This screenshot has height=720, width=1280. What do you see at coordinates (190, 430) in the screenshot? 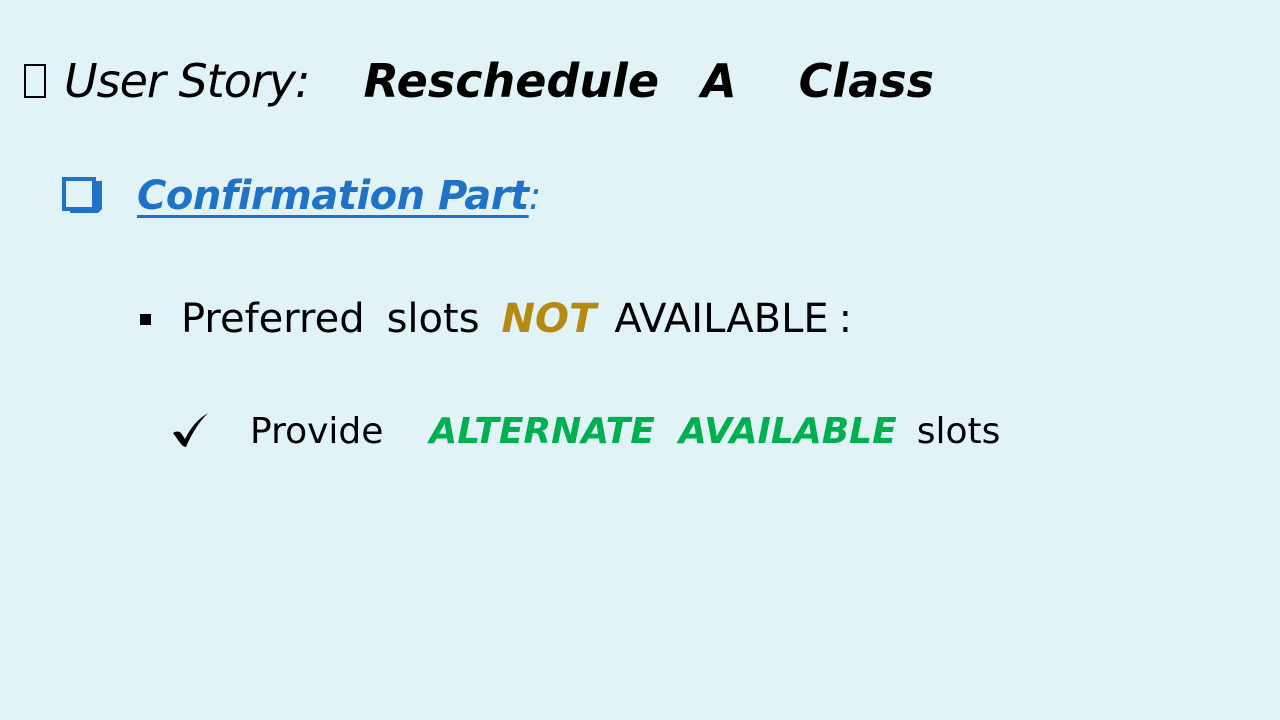
I see `checkmark-icon` at bounding box center [190, 430].